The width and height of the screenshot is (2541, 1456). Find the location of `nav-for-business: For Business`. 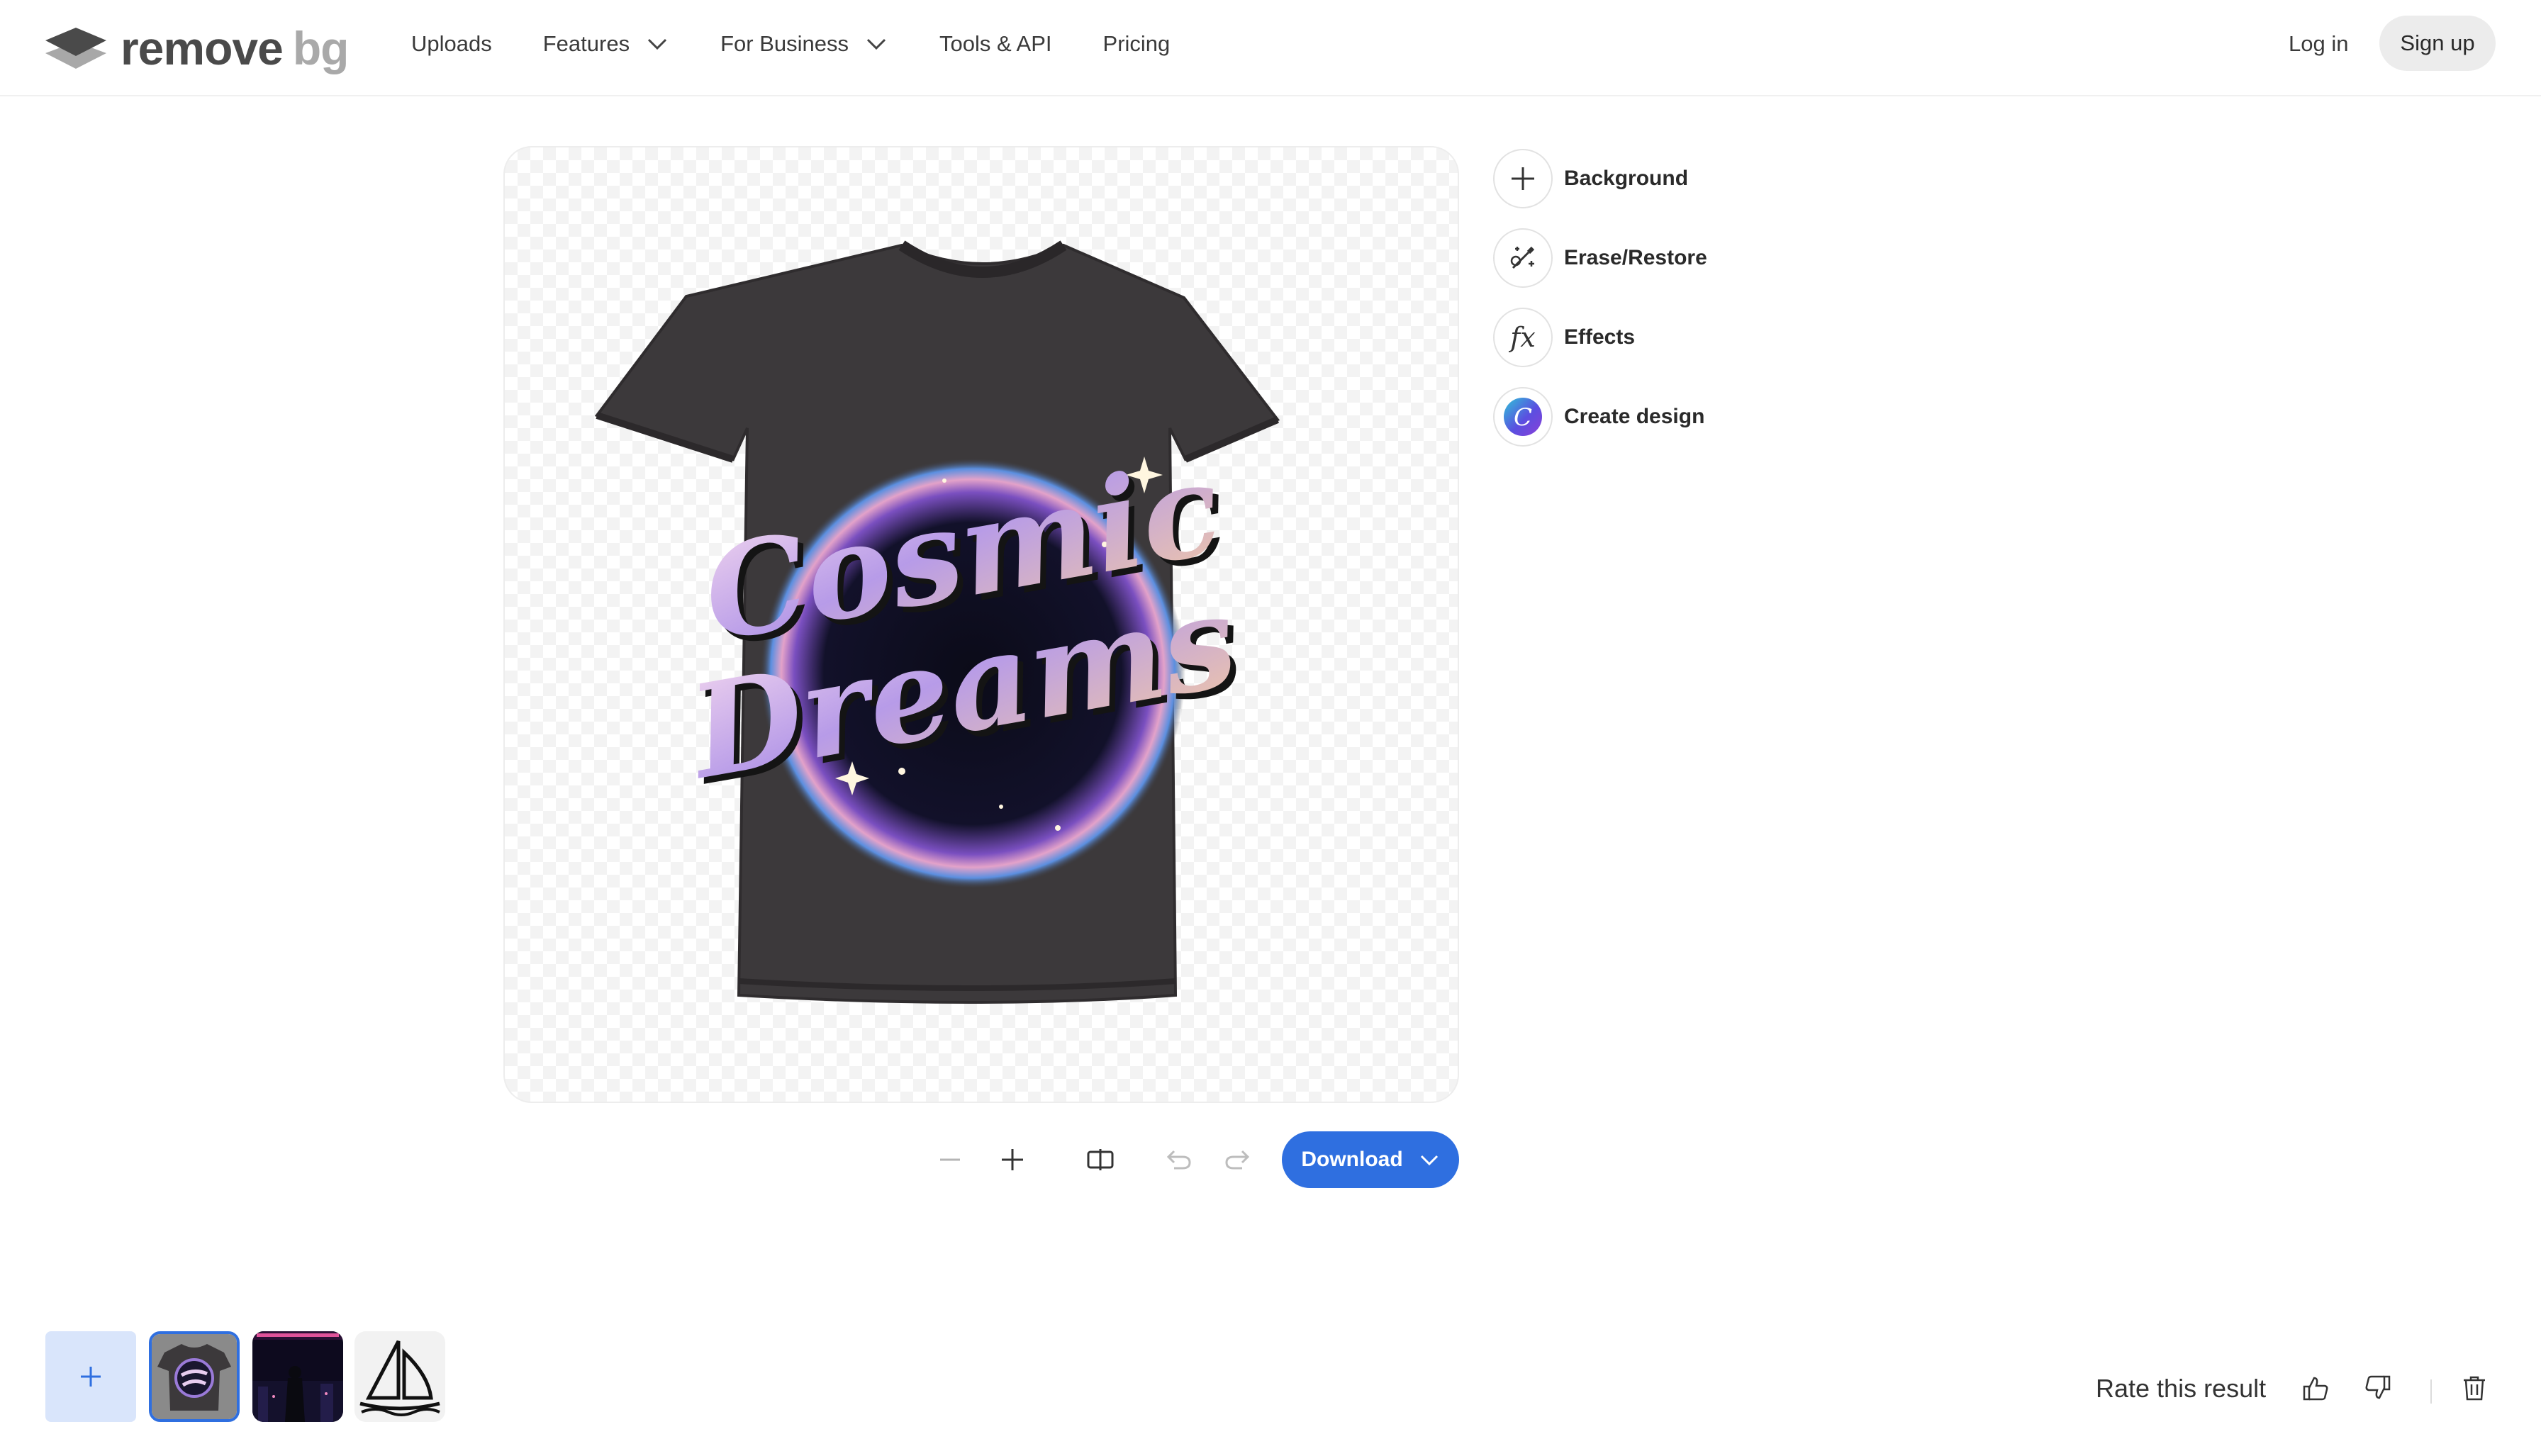

nav-for-business: For Business is located at coordinates (804, 44).